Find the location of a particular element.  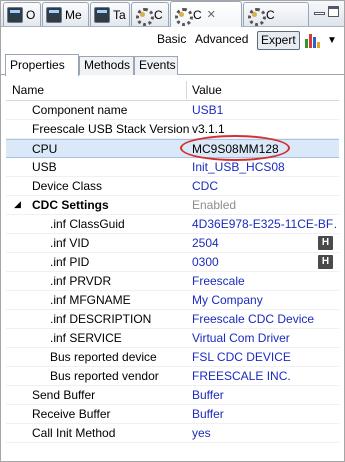

property-value: yes is located at coordinates (201, 433).